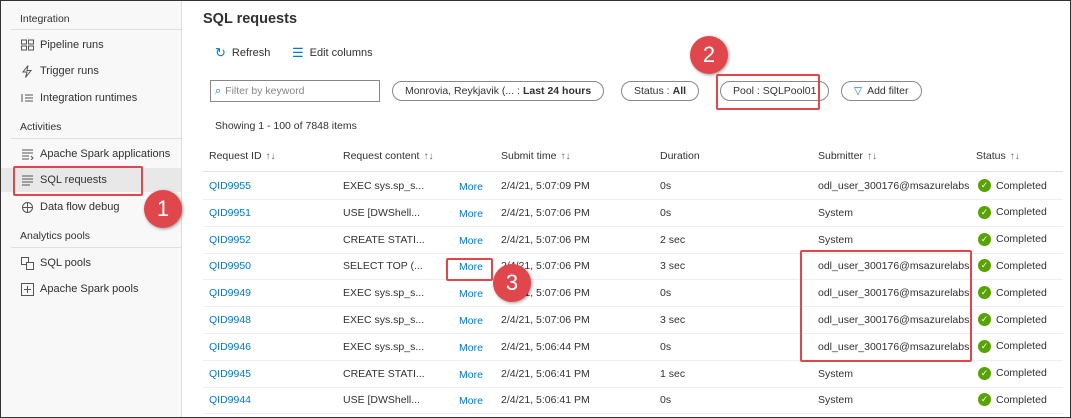 The width and height of the screenshot is (1071, 418). What do you see at coordinates (230, 266) in the screenshot?
I see `request-id-link: QID9950` at bounding box center [230, 266].